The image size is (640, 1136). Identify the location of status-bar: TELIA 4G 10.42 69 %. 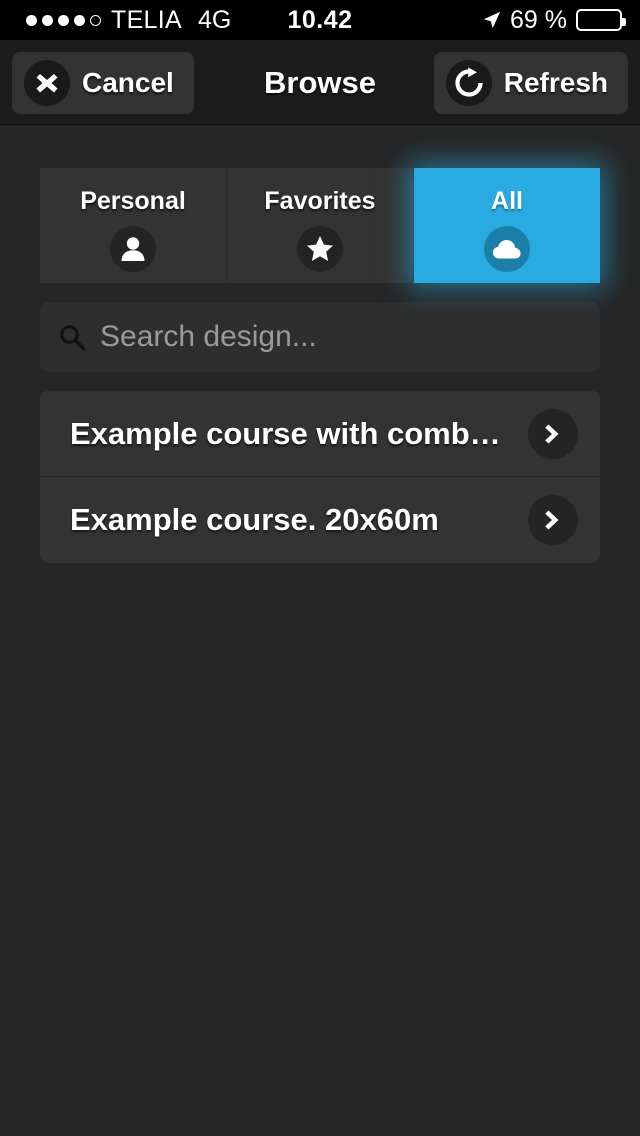
(320, 20).